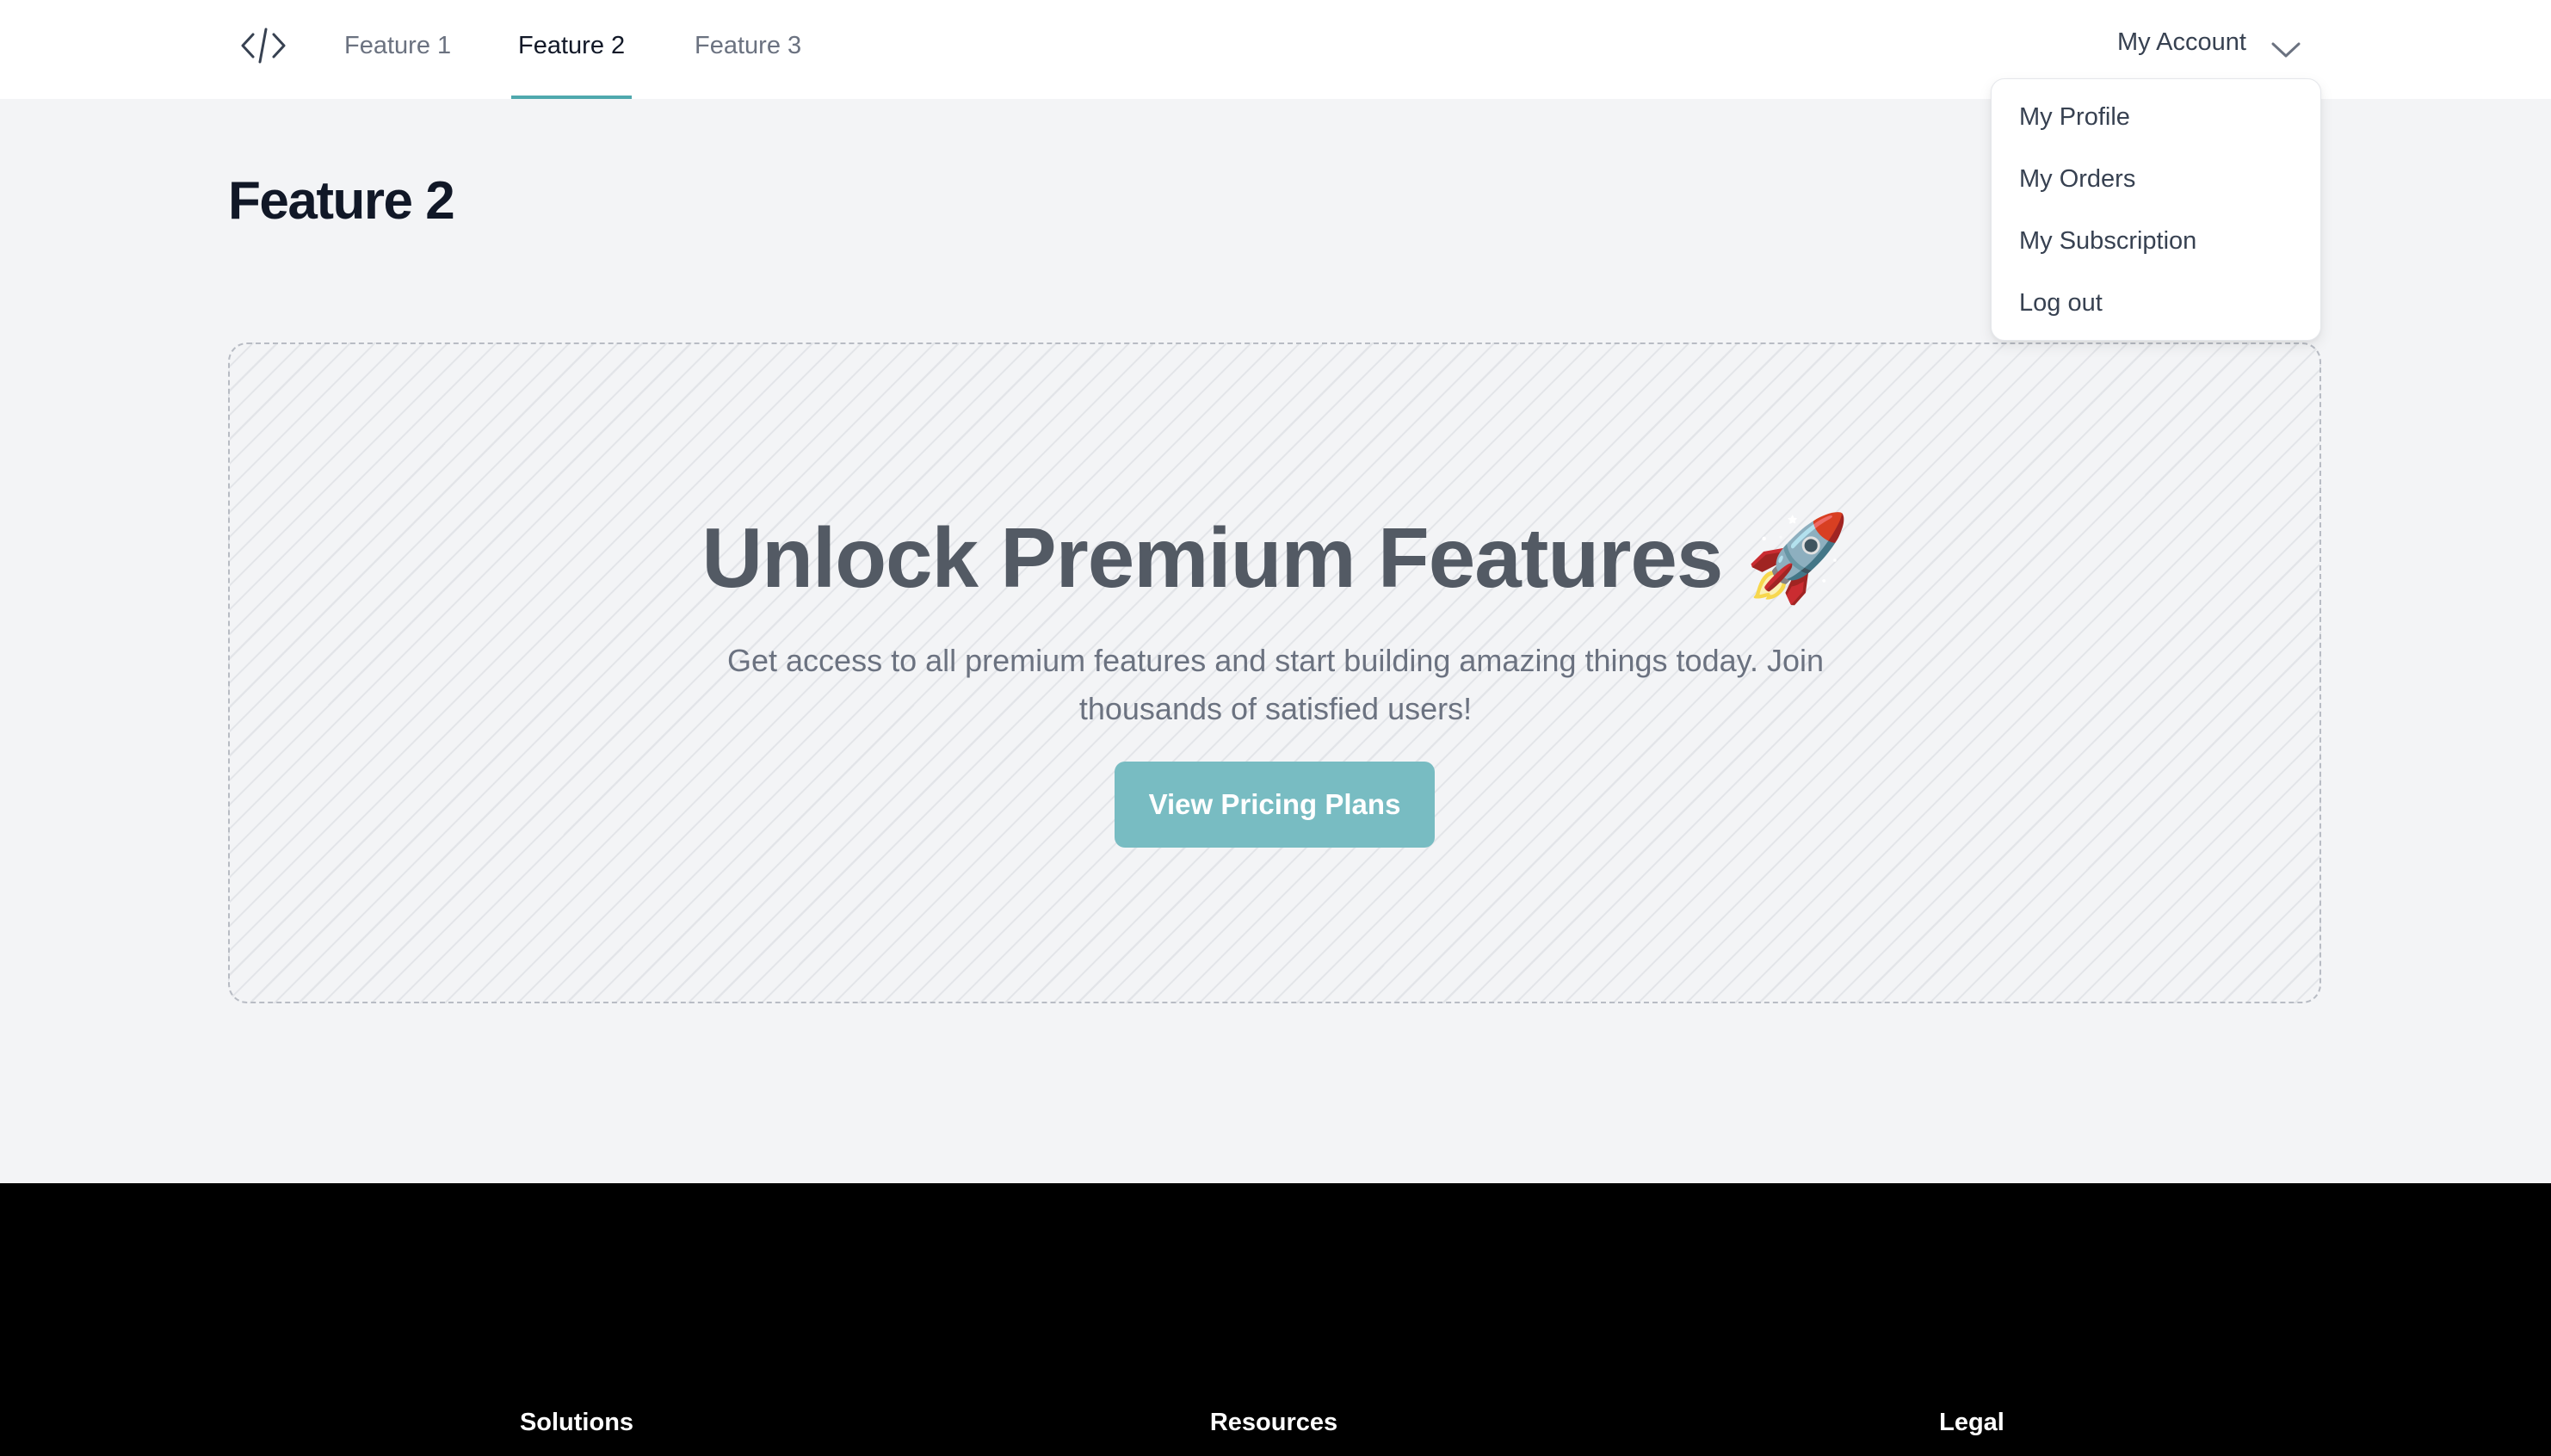 The height and width of the screenshot is (1456, 2551). Describe the element at coordinates (572, 63) in the screenshot. I see `tab-feature-2: Feature 2` at that location.